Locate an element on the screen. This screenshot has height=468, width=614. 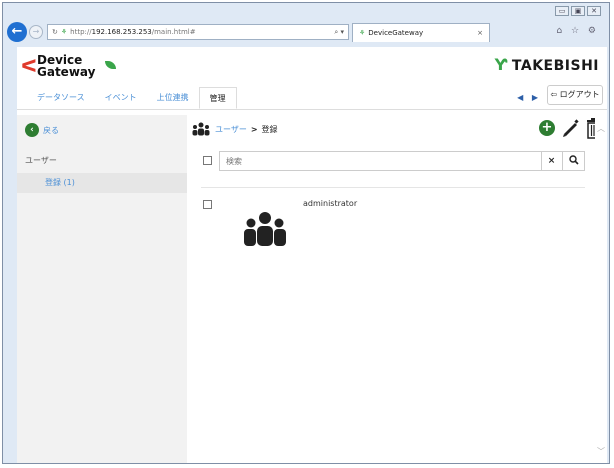
search-button is located at coordinates (573, 161).